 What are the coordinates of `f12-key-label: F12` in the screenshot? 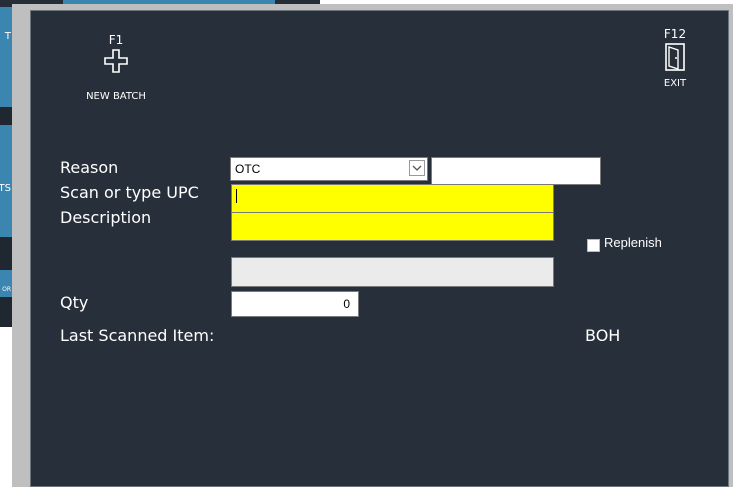 It's located at (675, 34).